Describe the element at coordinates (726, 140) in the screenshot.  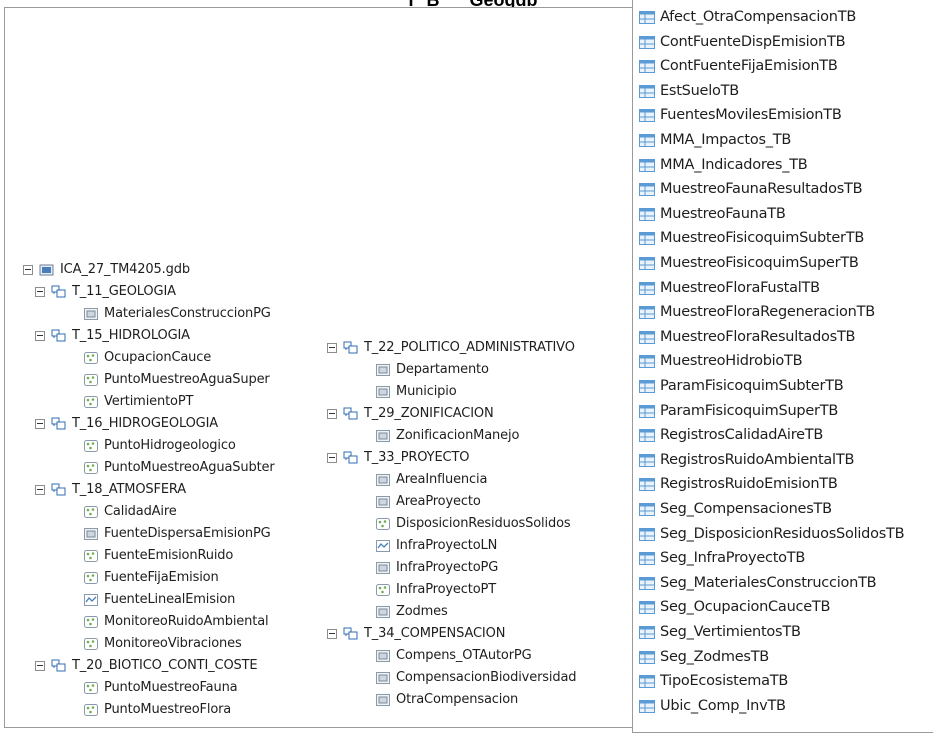
I see `table-label: MMA_Impactos_TB` at that location.